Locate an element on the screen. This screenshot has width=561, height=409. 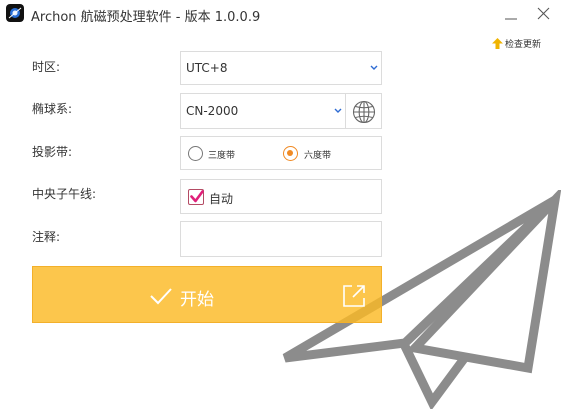
title-bar: Archon 航磁预处理软件 - 版本 1.0.0.9 is located at coordinates (280, 15).